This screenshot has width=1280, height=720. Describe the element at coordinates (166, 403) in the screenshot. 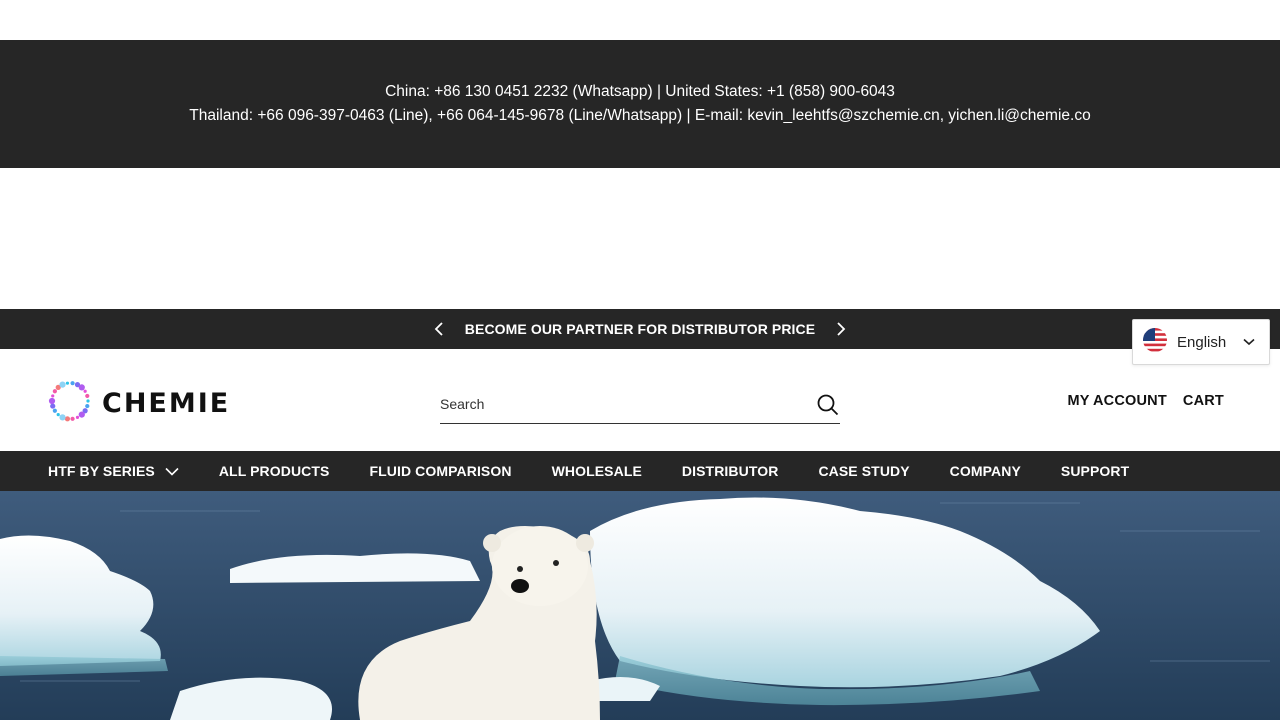

I see `logo-text: CHEMIE` at that location.